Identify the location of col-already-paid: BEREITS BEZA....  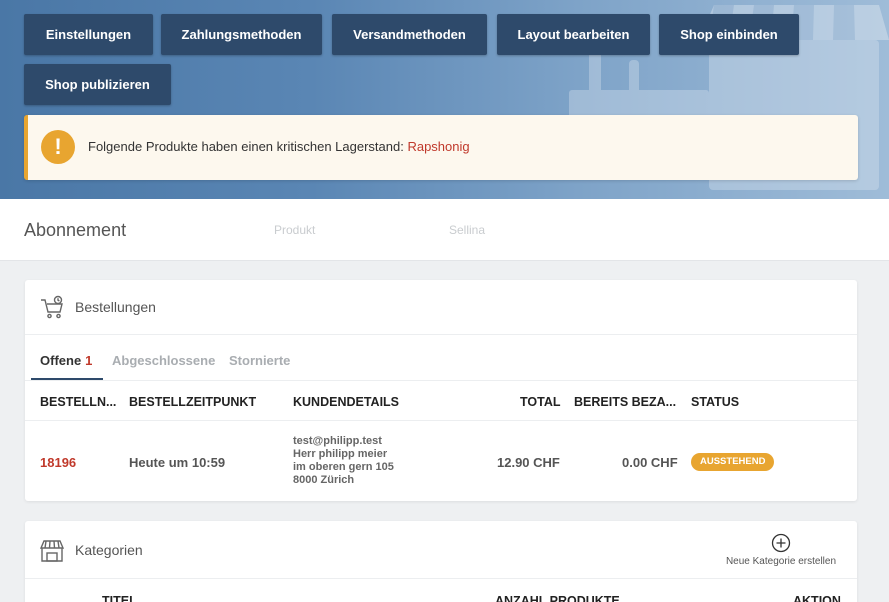
(625, 402).